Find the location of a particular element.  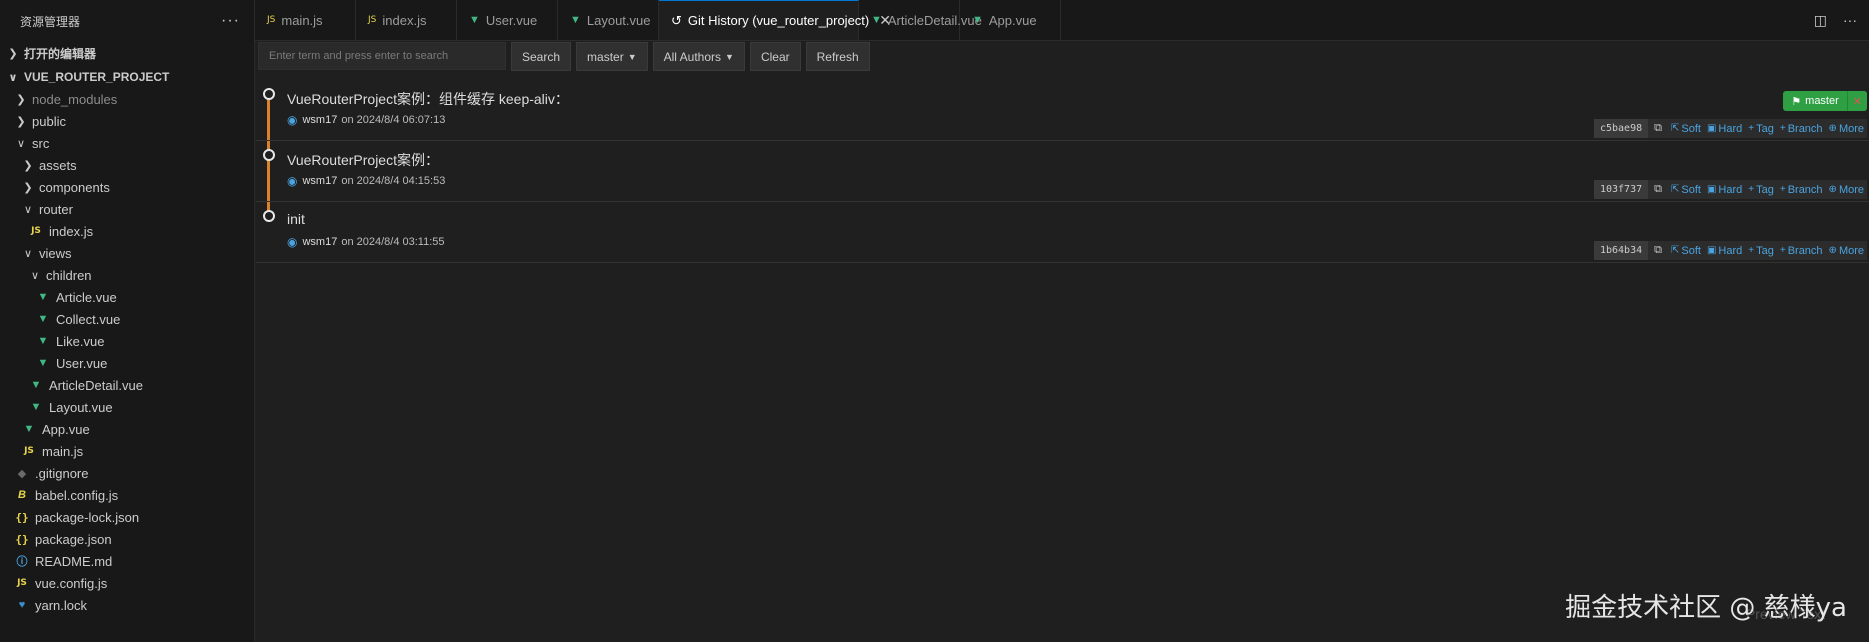

editor-tab: ▼ ArticleDetail.vue is located at coordinates (920, 20).